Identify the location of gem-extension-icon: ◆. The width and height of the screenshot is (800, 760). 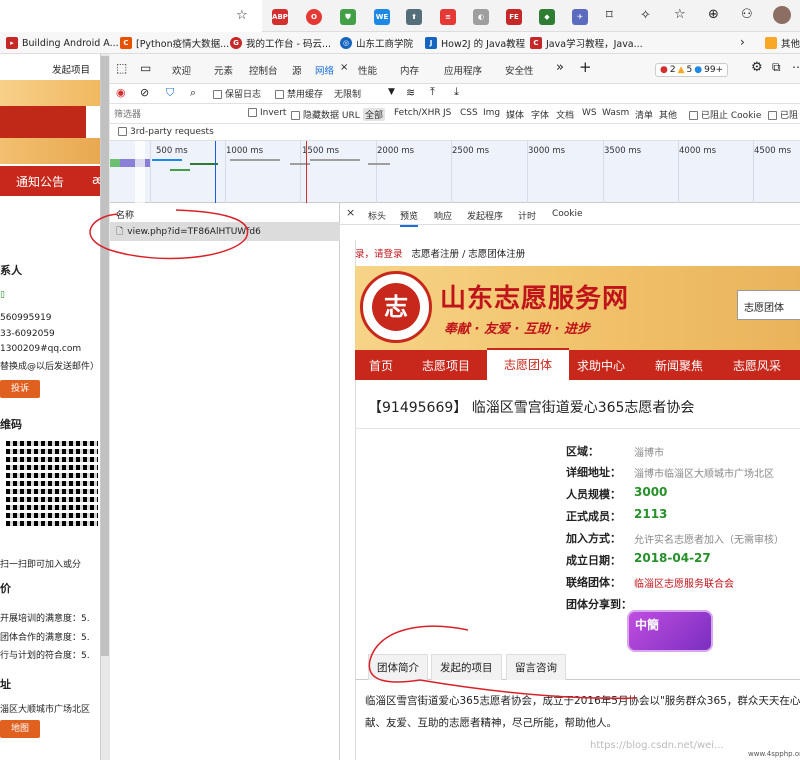
(547, 17).